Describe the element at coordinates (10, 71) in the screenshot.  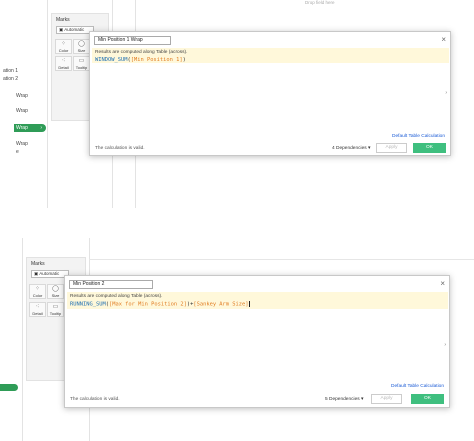
I see `sidebar-item: ation 1` at that location.